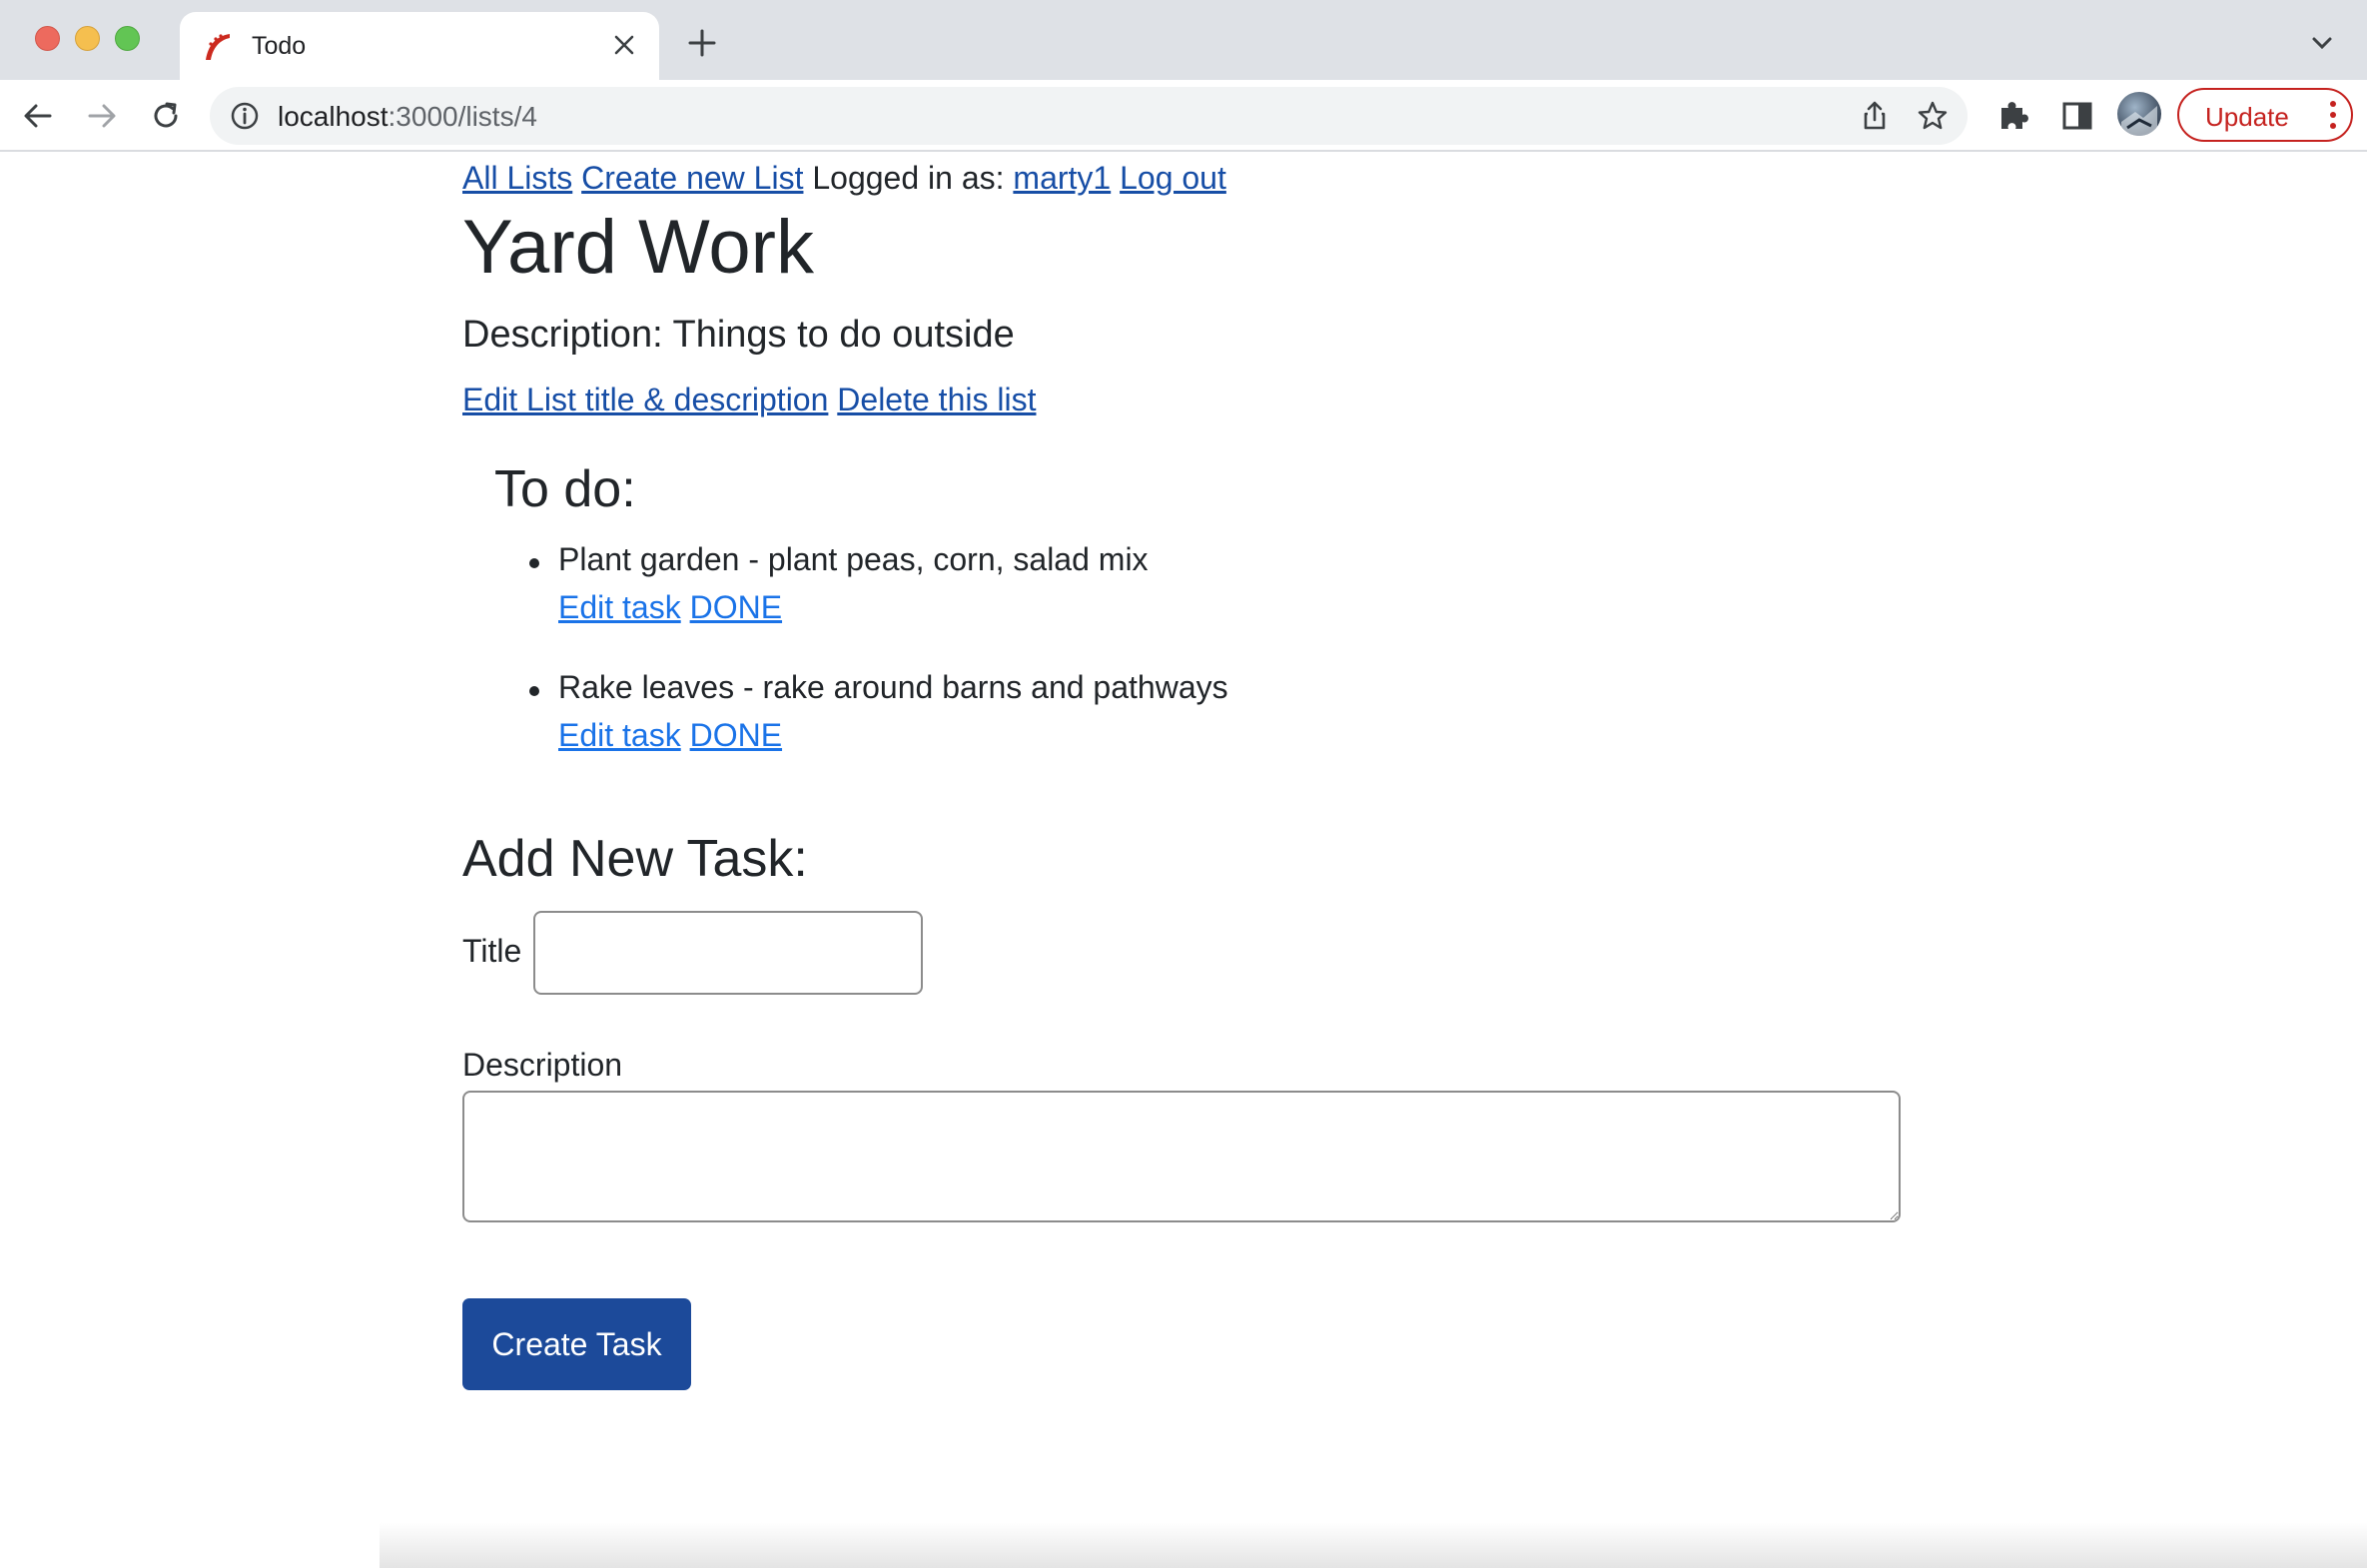 The image size is (2367, 1568). Describe the element at coordinates (937, 399) in the screenshot. I see `delete-list-link: Delete this list` at that location.